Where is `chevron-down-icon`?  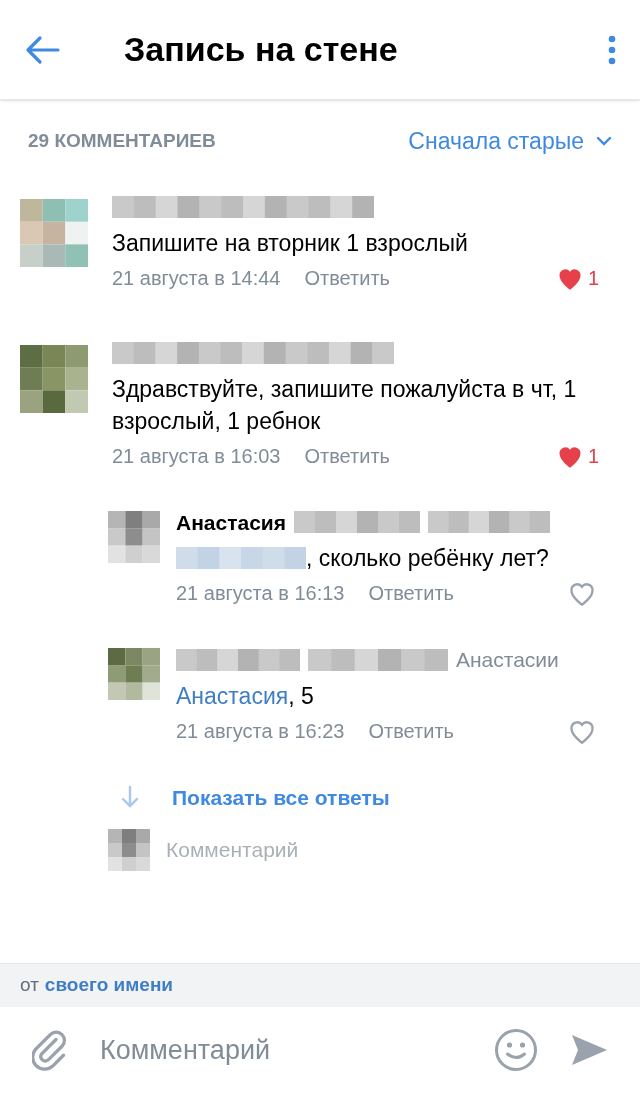 chevron-down-icon is located at coordinates (604, 141).